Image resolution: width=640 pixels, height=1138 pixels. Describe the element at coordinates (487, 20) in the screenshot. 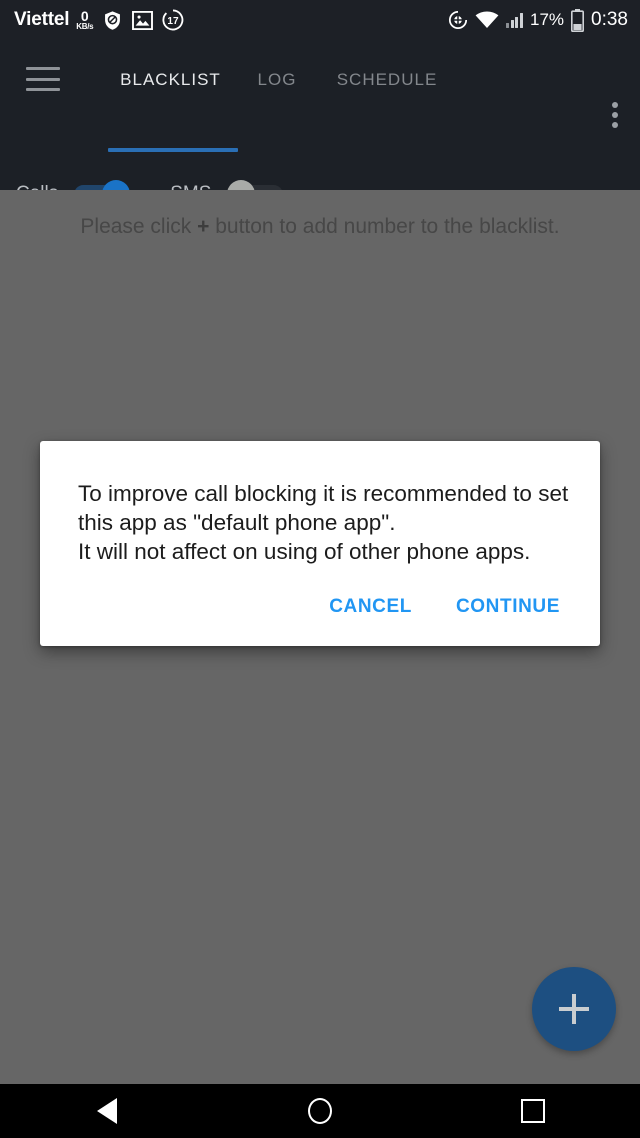

I see `wifi-icon` at that location.